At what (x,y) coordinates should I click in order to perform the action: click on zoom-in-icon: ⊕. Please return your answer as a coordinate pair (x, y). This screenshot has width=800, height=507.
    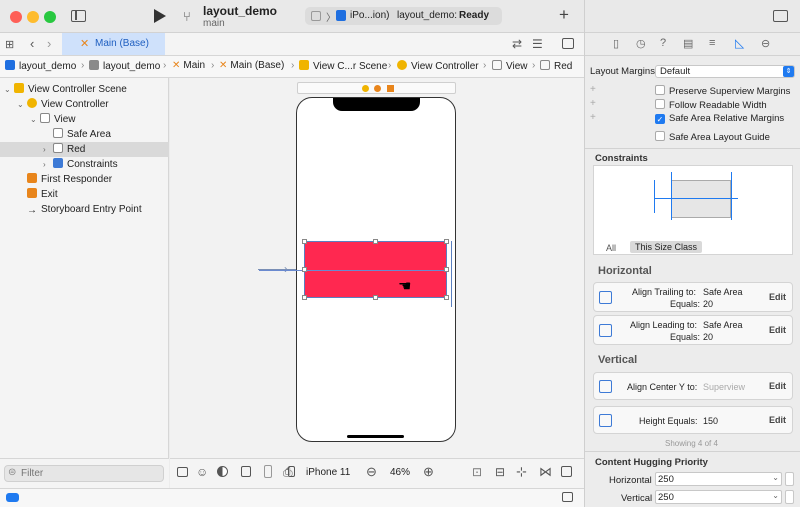
    Looking at the image, I should click on (428, 472).